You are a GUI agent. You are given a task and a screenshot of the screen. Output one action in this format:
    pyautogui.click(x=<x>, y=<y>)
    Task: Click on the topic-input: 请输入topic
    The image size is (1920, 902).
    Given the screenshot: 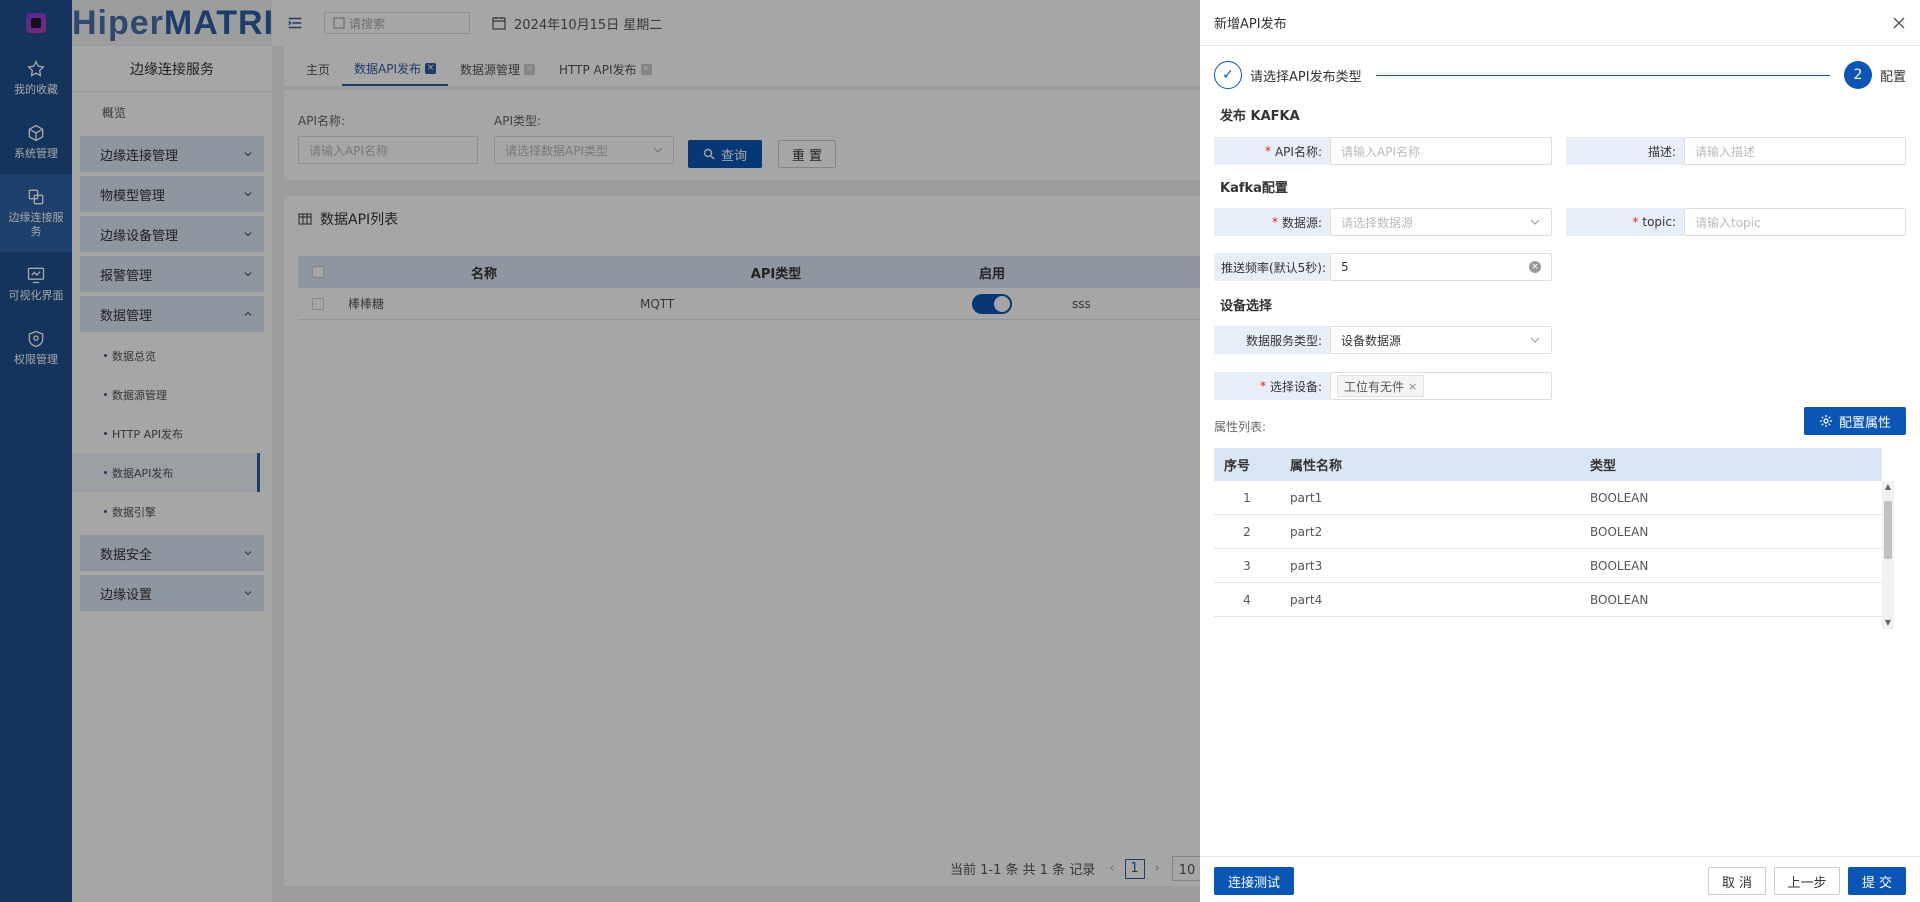 What is the action you would take?
    pyautogui.click(x=1795, y=222)
    